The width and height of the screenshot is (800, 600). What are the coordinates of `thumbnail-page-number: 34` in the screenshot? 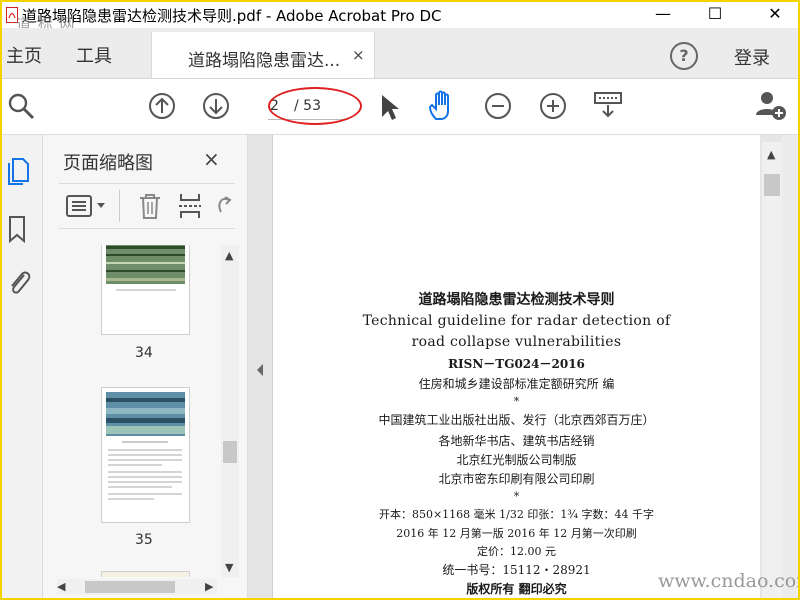 It's located at (144, 353).